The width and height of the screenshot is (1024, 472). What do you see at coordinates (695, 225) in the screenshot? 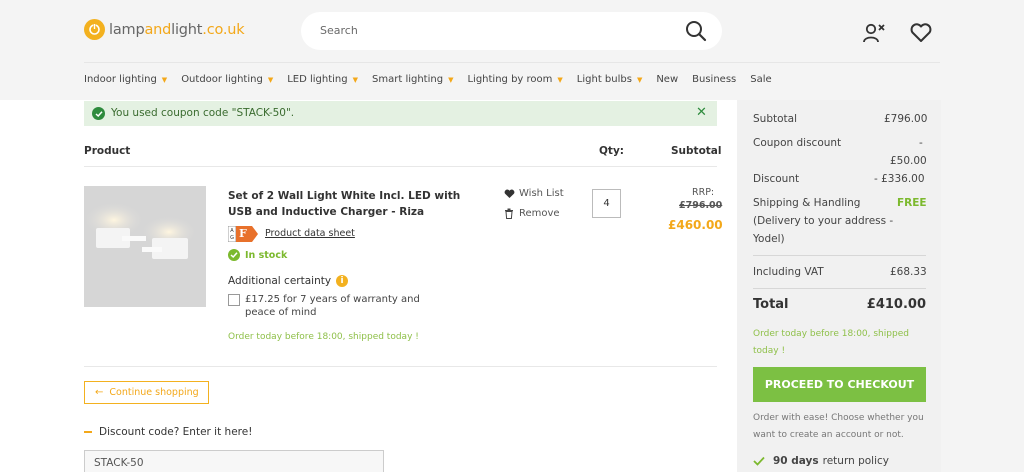
I see `item-price: £460.00` at bounding box center [695, 225].